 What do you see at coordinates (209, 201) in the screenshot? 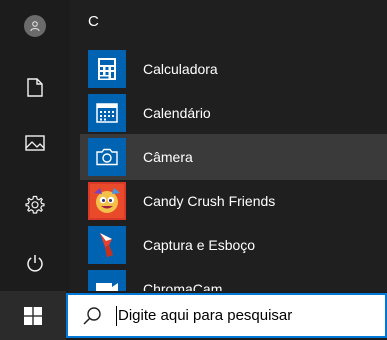
I see `app-label: Candy Crush Friends` at bounding box center [209, 201].